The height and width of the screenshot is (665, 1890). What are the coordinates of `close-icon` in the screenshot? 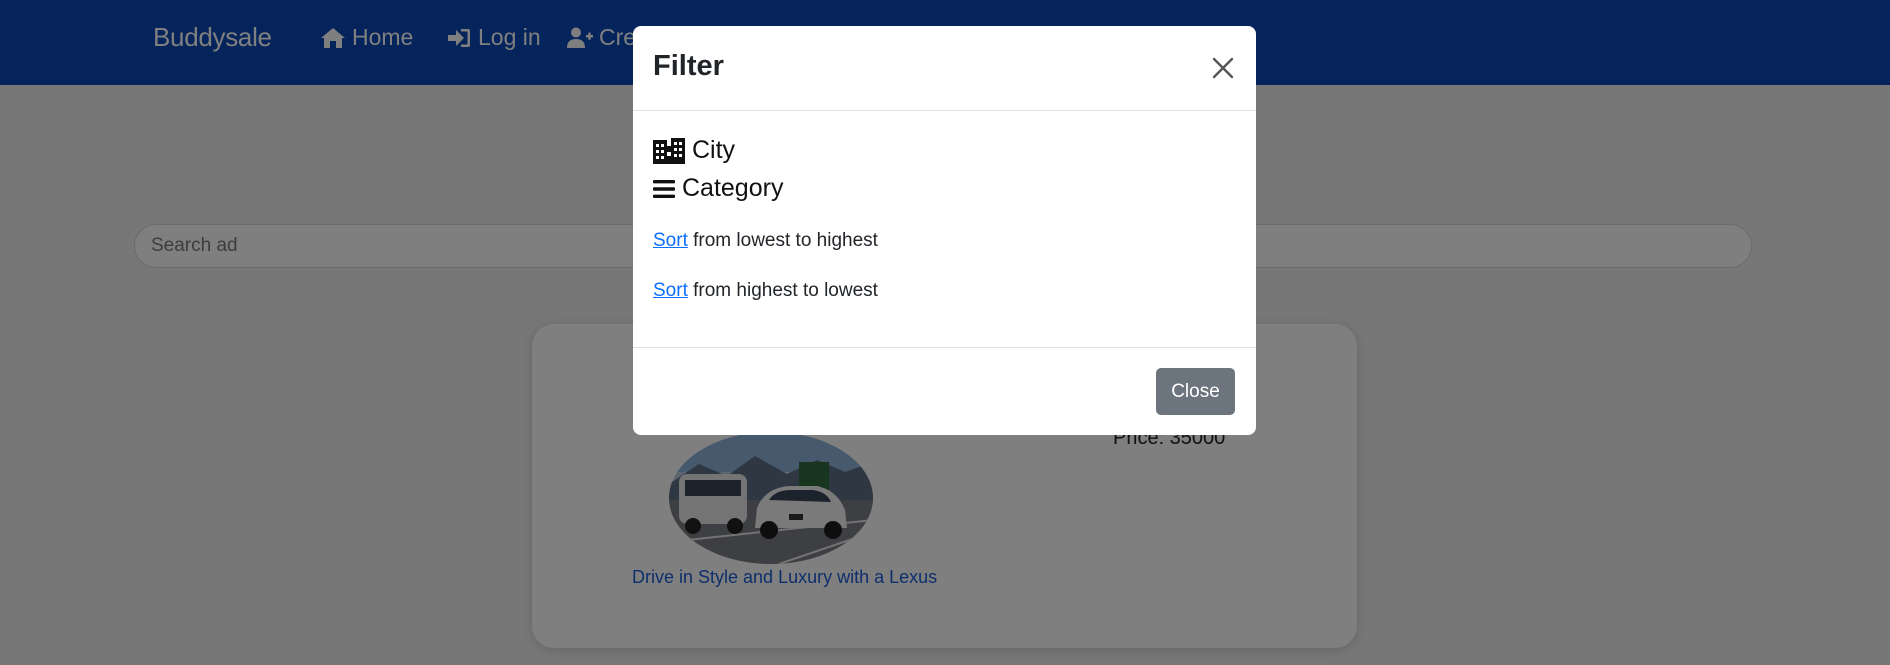 It's located at (1223, 68).